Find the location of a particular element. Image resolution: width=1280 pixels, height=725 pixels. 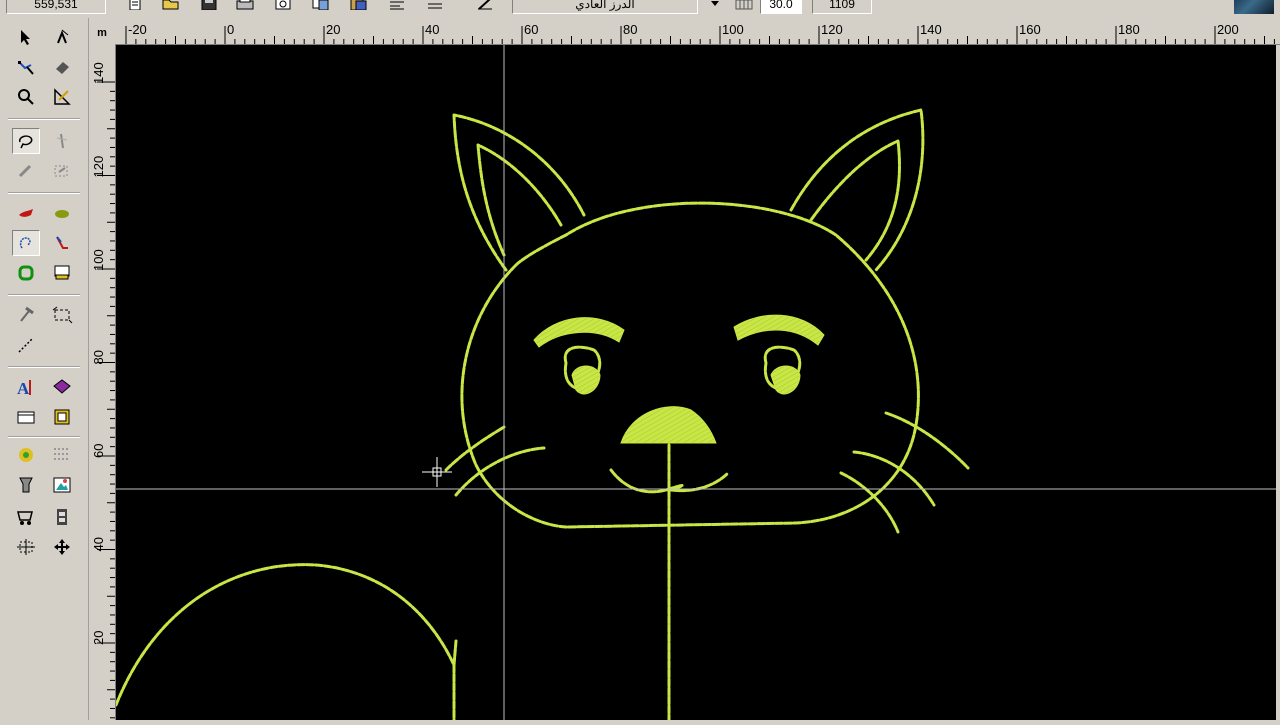

left-ear-outer is located at coordinates (519, 192).